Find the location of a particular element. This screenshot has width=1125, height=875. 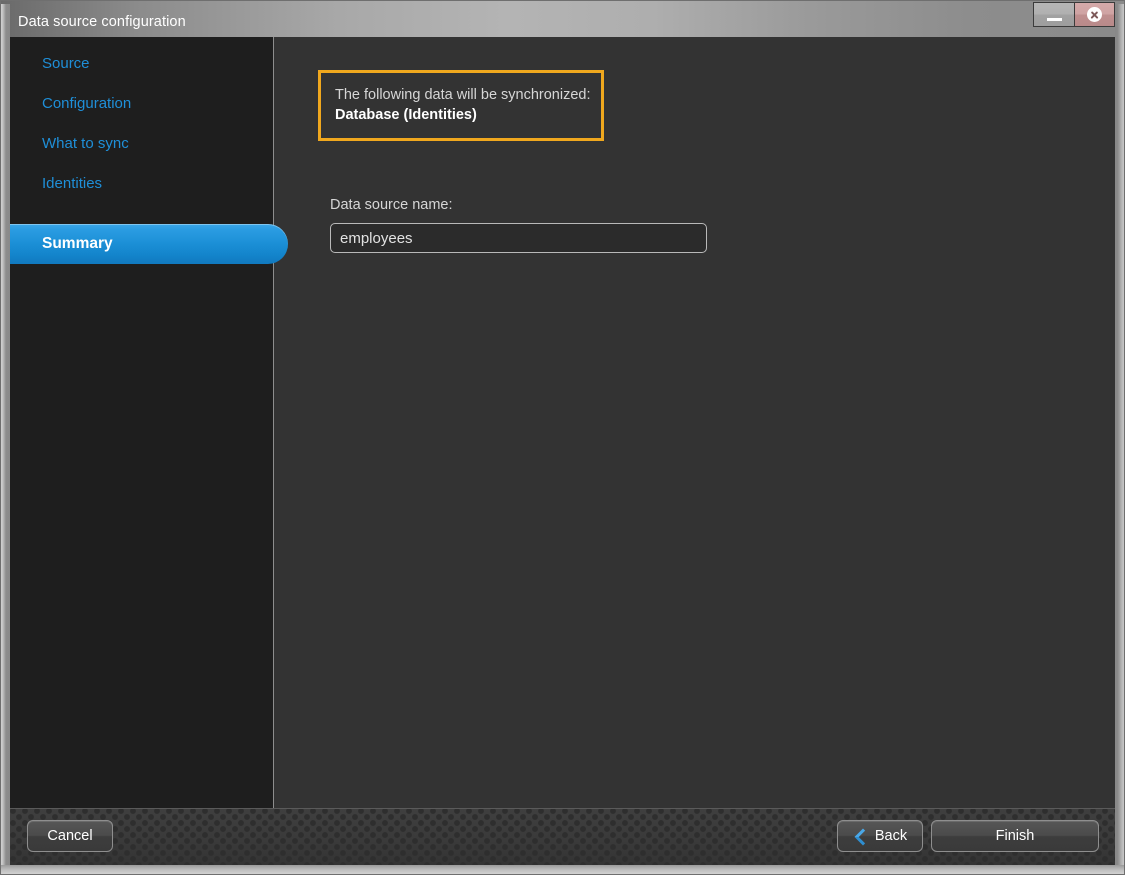

data-source-name-input is located at coordinates (518, 238).